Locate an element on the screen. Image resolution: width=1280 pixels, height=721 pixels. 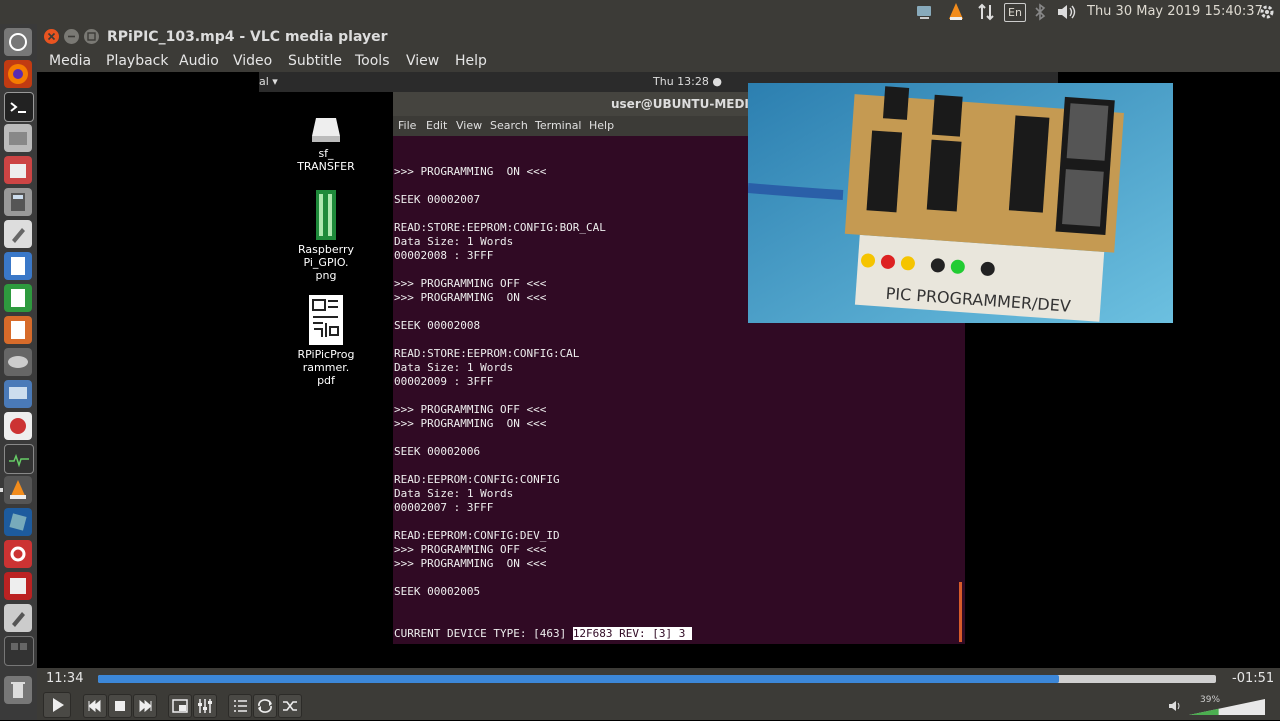
volume-slider: 39% is located at coordinates (1227, 706).